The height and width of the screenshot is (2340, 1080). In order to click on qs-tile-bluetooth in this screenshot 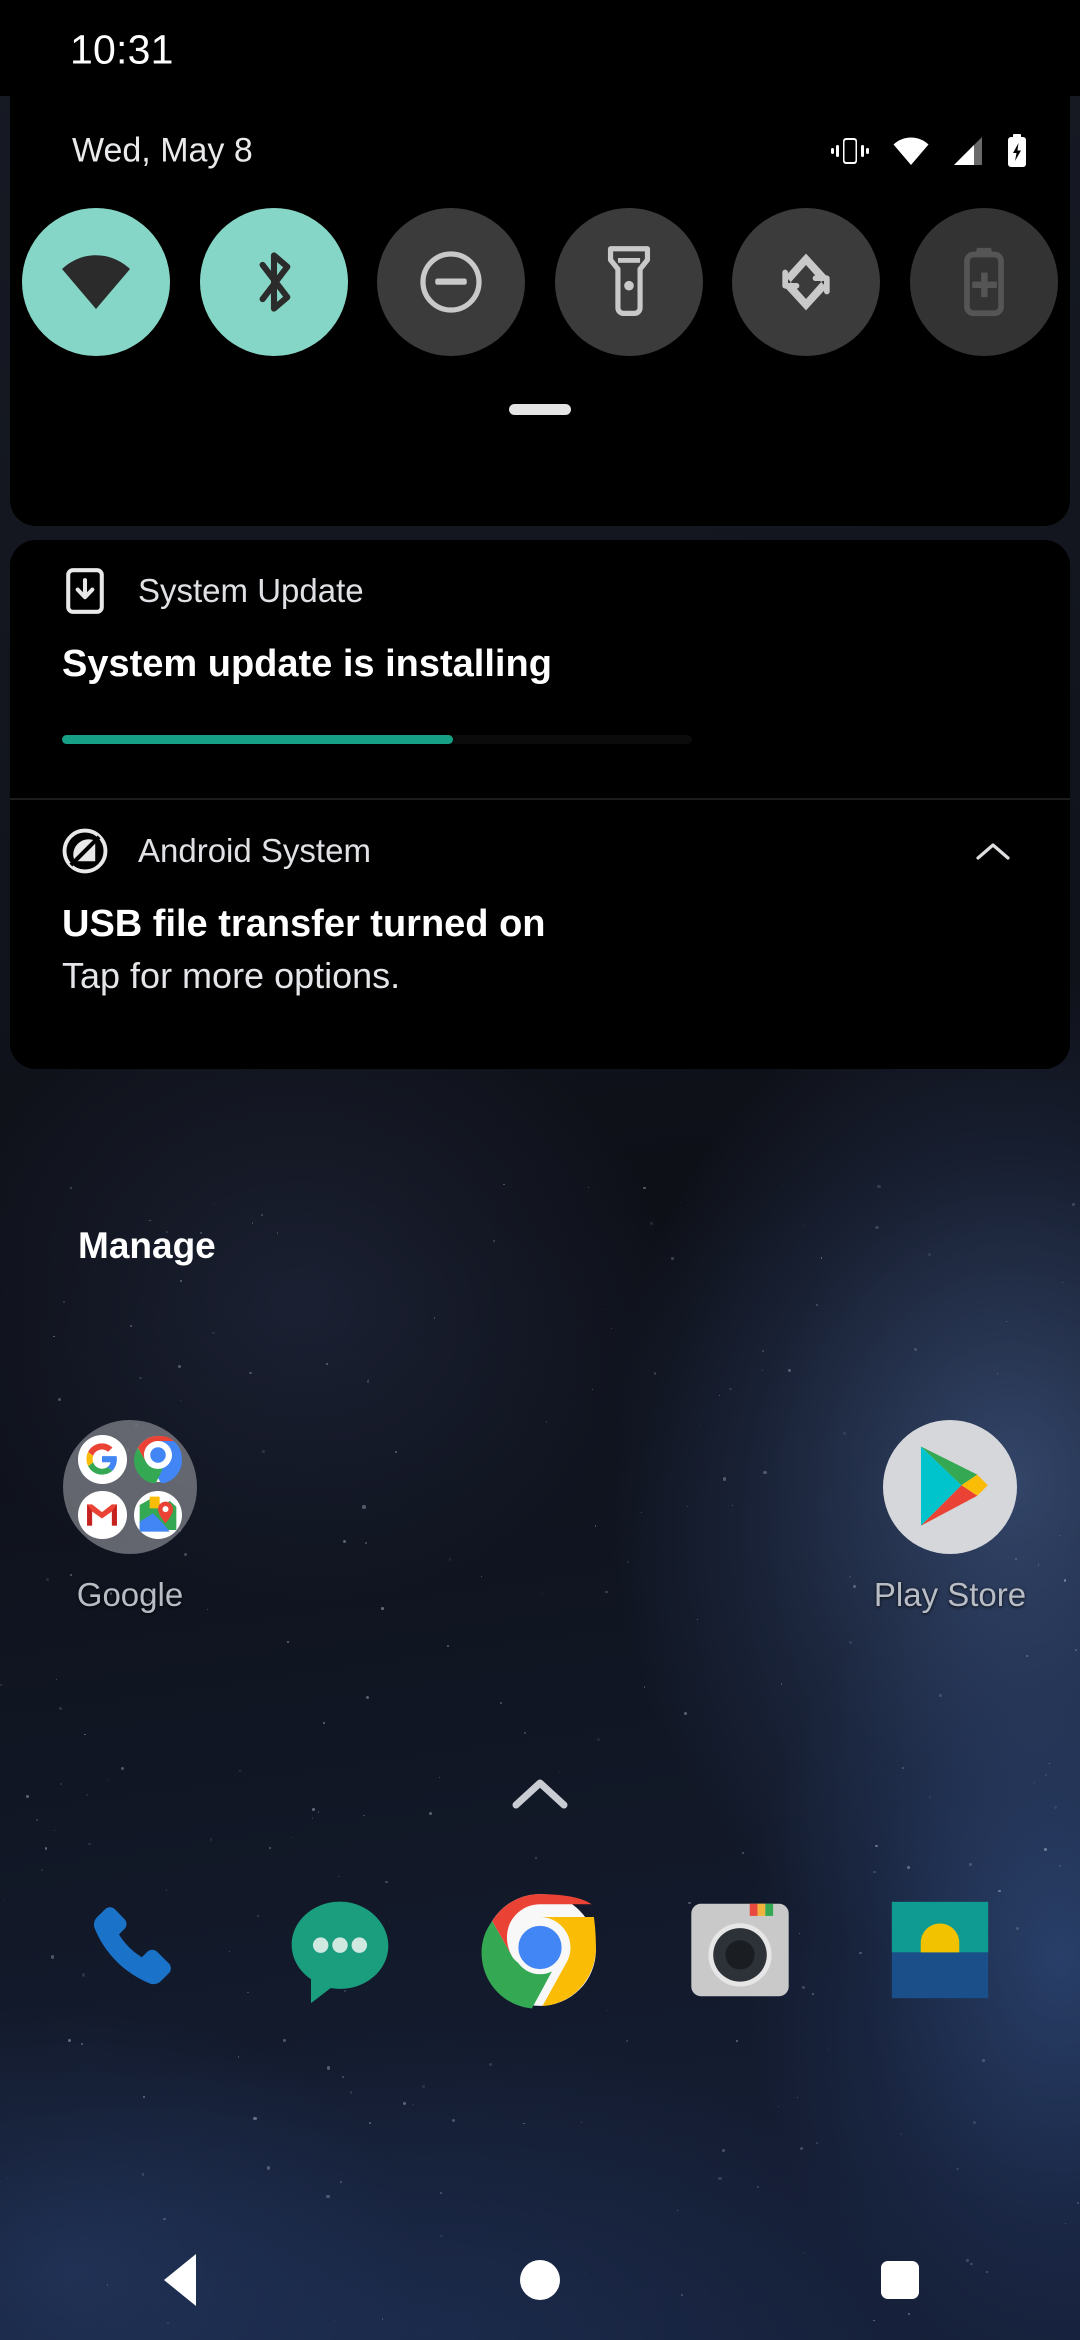, I will do `click(273, 282)`.